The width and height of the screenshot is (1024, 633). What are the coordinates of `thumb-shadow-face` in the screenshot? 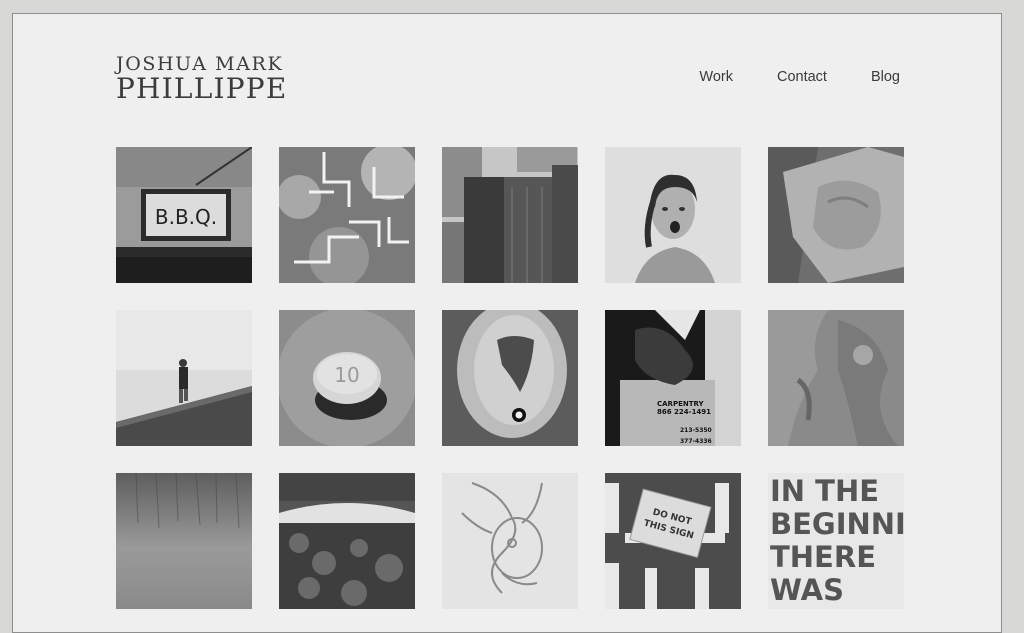 It's located at (510, 378).